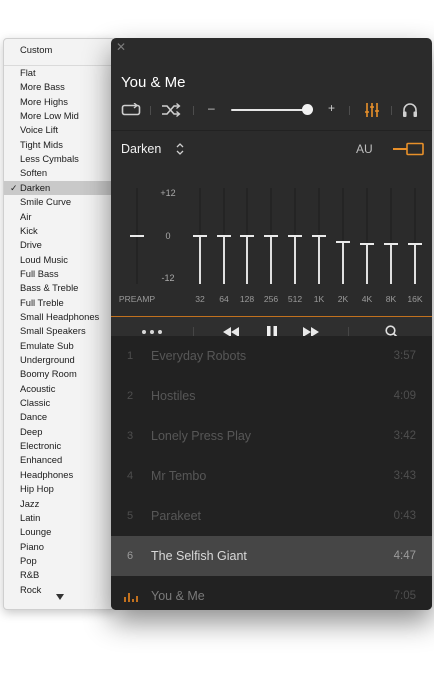 The image size is (434, 684). Describe the element at coordinates (211, 108) in the screenshot. I see `volume-down-button: –` at that location.